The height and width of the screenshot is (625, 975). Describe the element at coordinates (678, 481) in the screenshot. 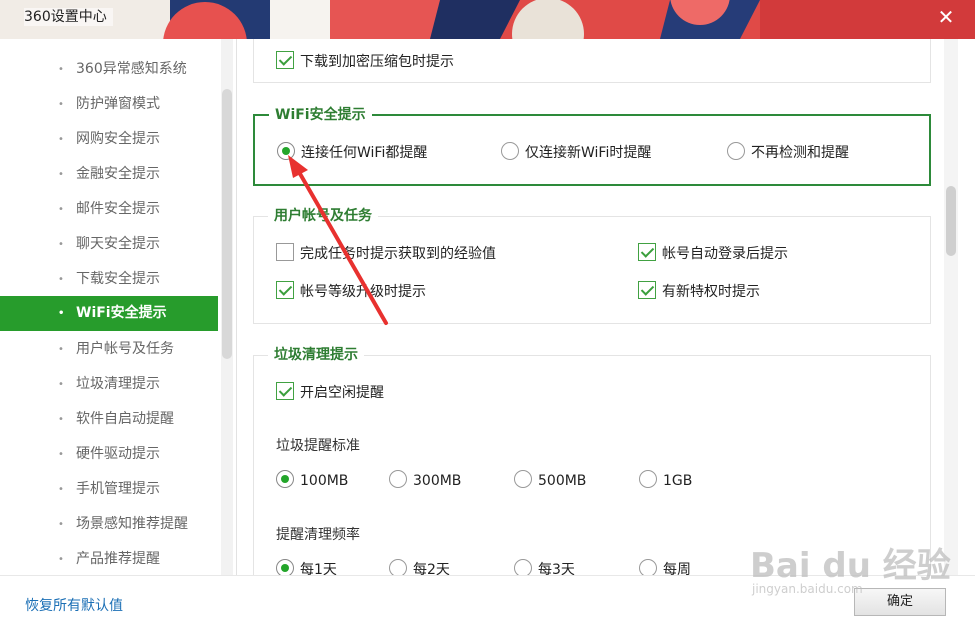

I see `option-label: 1GB` at that location.